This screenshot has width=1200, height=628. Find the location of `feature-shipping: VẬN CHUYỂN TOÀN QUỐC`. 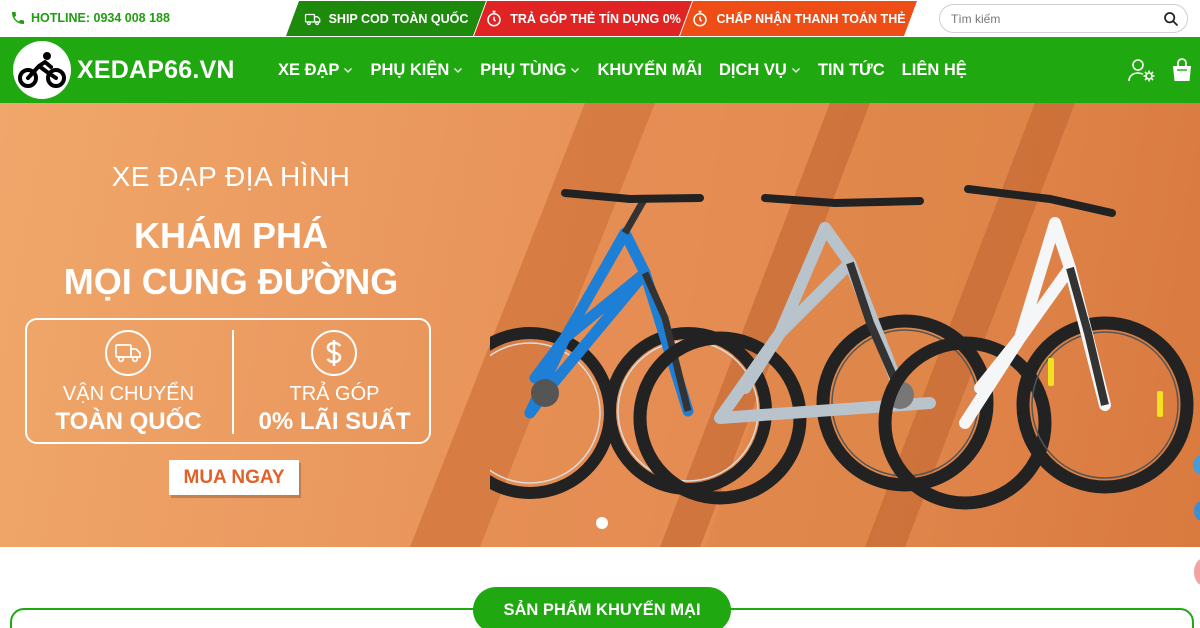

feature-shipping: VẬN CHUYỂN TOÀN QUỐC is located at coordinates (128, 381).